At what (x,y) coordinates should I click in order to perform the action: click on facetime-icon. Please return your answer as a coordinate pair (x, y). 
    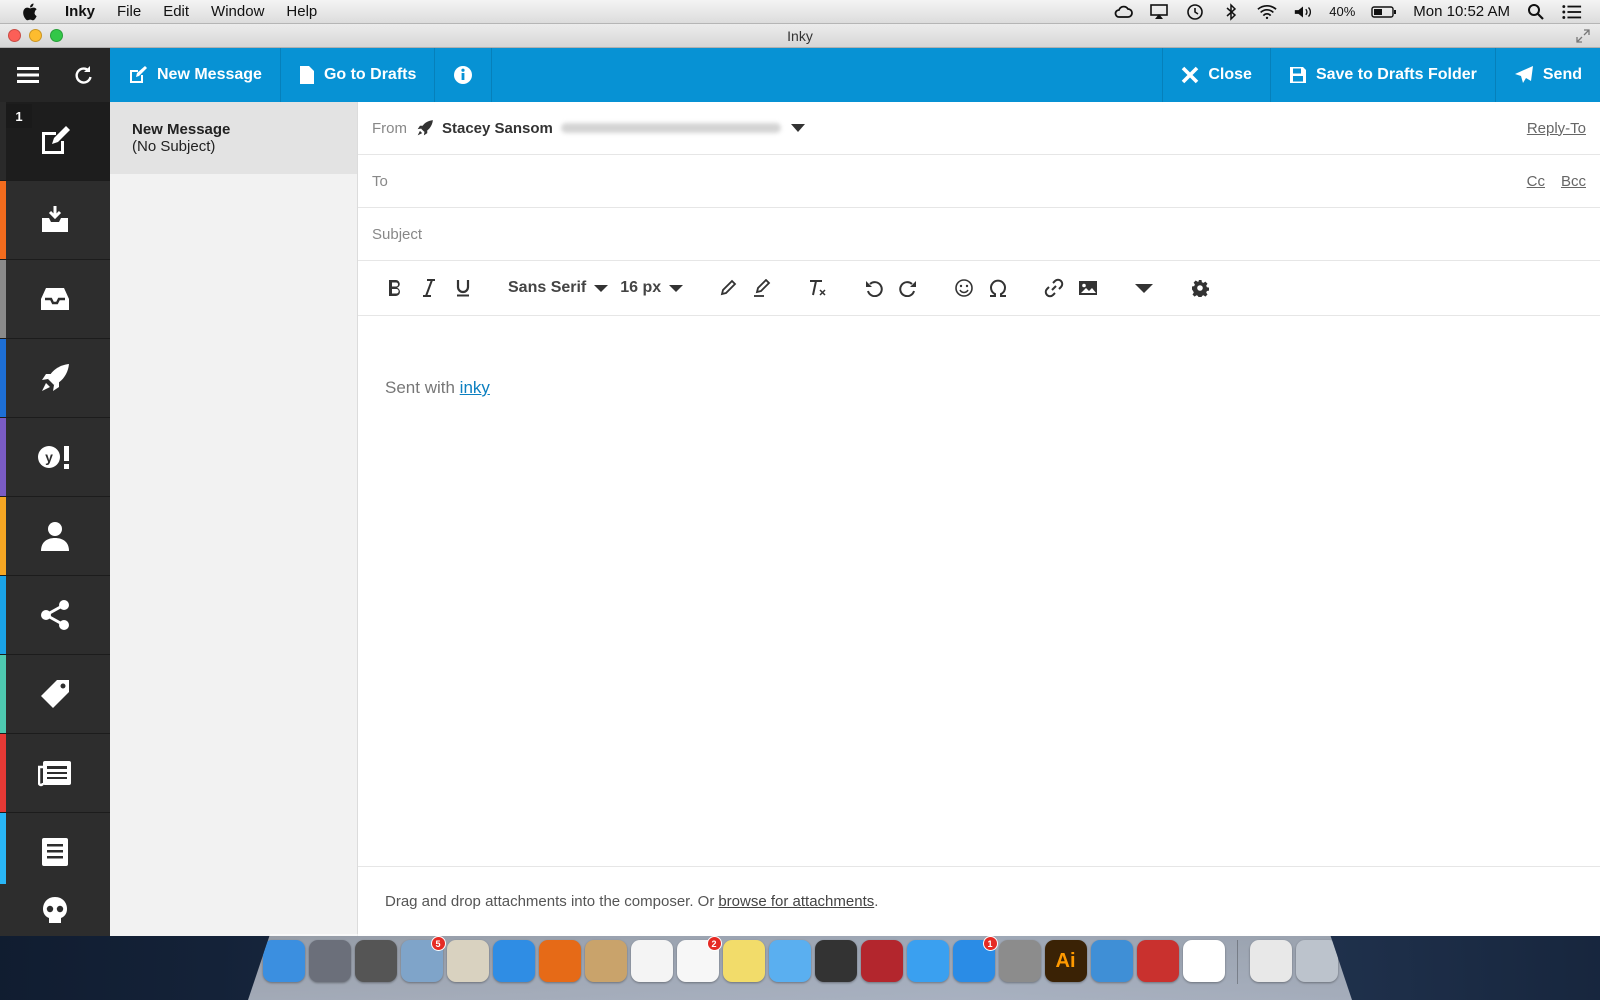
    Looking at the image, I should click on (835, 961).